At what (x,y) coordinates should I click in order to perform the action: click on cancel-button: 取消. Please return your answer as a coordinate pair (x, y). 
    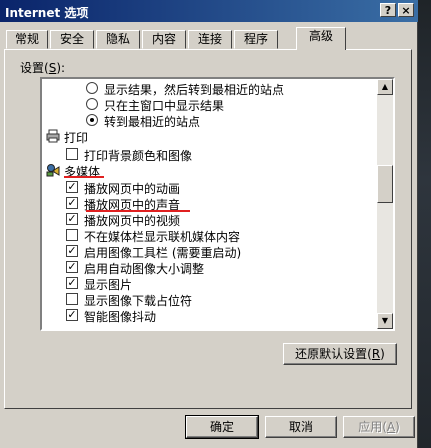
    Looking at the image, I should click on (301, 427).